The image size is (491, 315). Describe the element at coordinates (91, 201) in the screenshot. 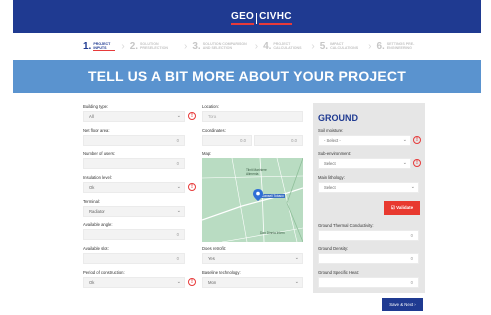

I see `terminal-label: Terminal:` at that location.